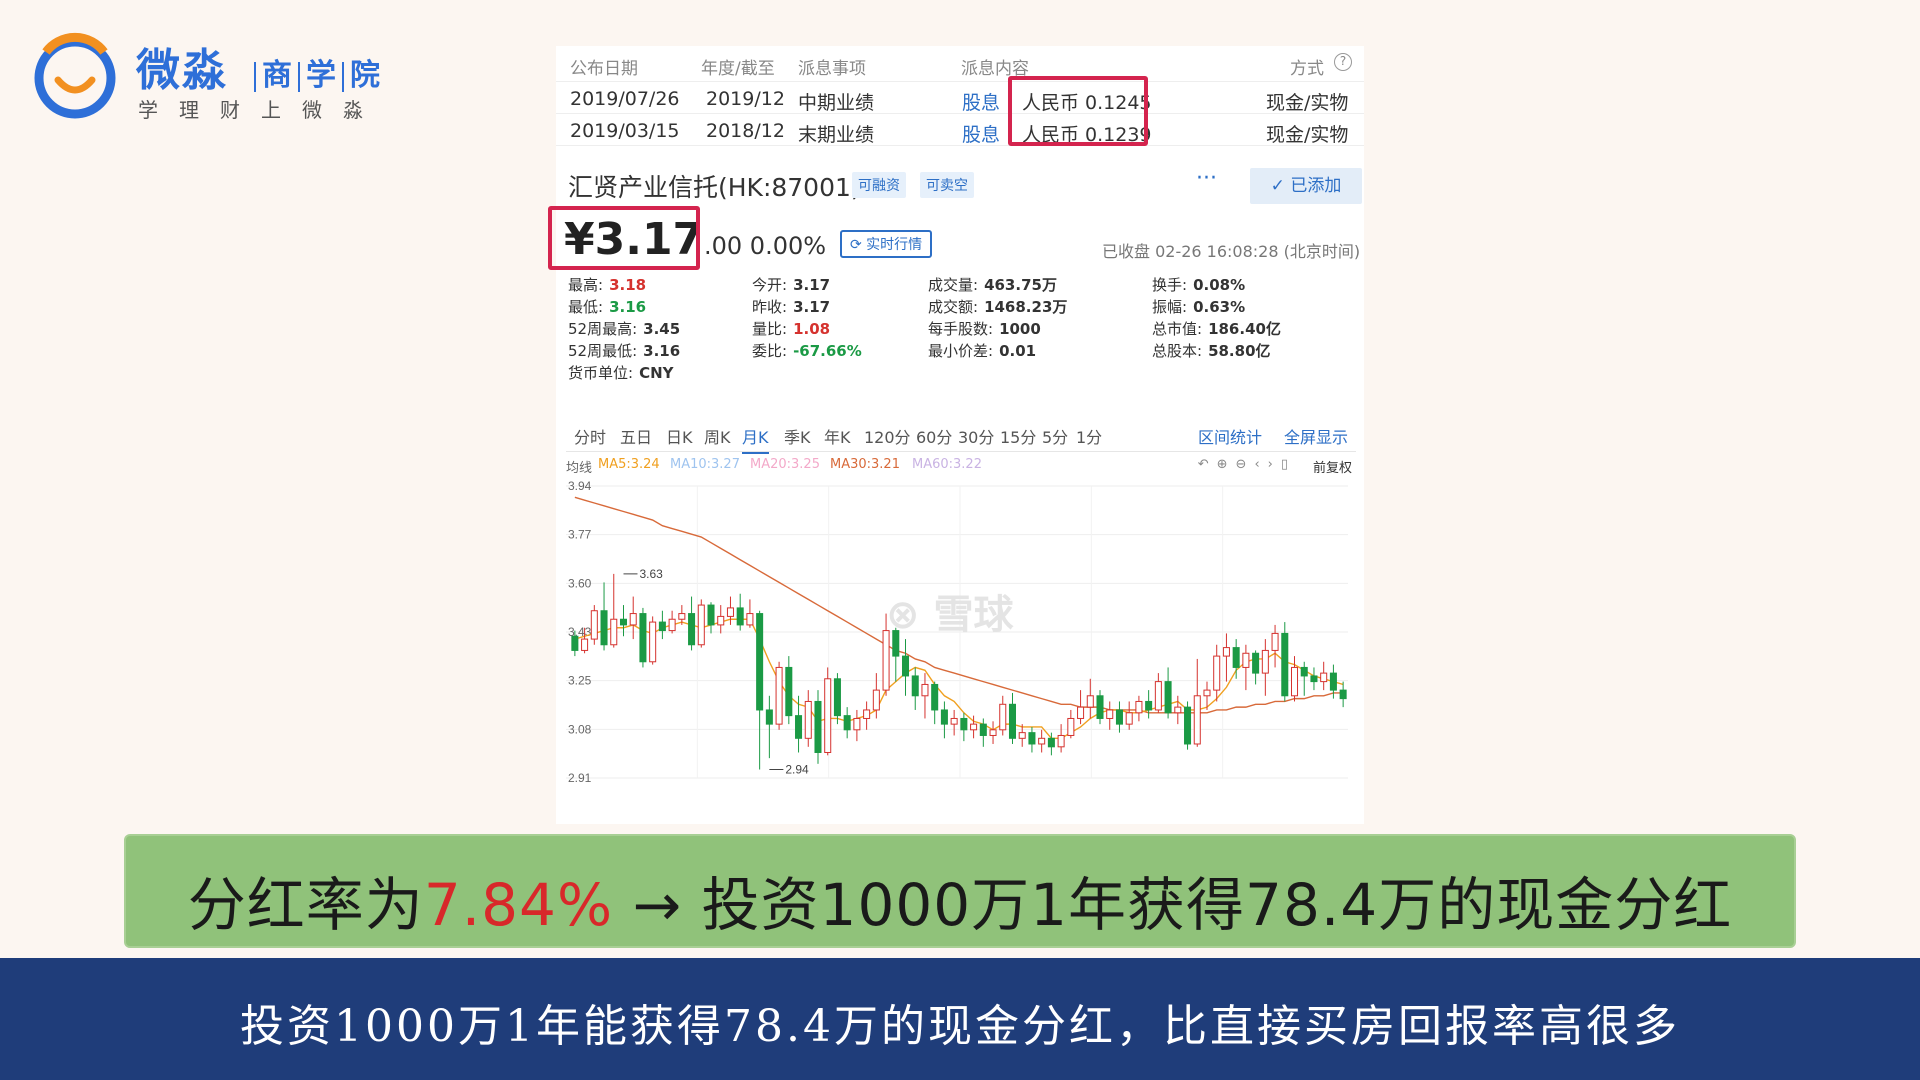  What do you see at coordinates (886, 244) in the screenshot?
I see `realtime-quote-button: ⟳ 实时行情` at bounding box center [886, 244].